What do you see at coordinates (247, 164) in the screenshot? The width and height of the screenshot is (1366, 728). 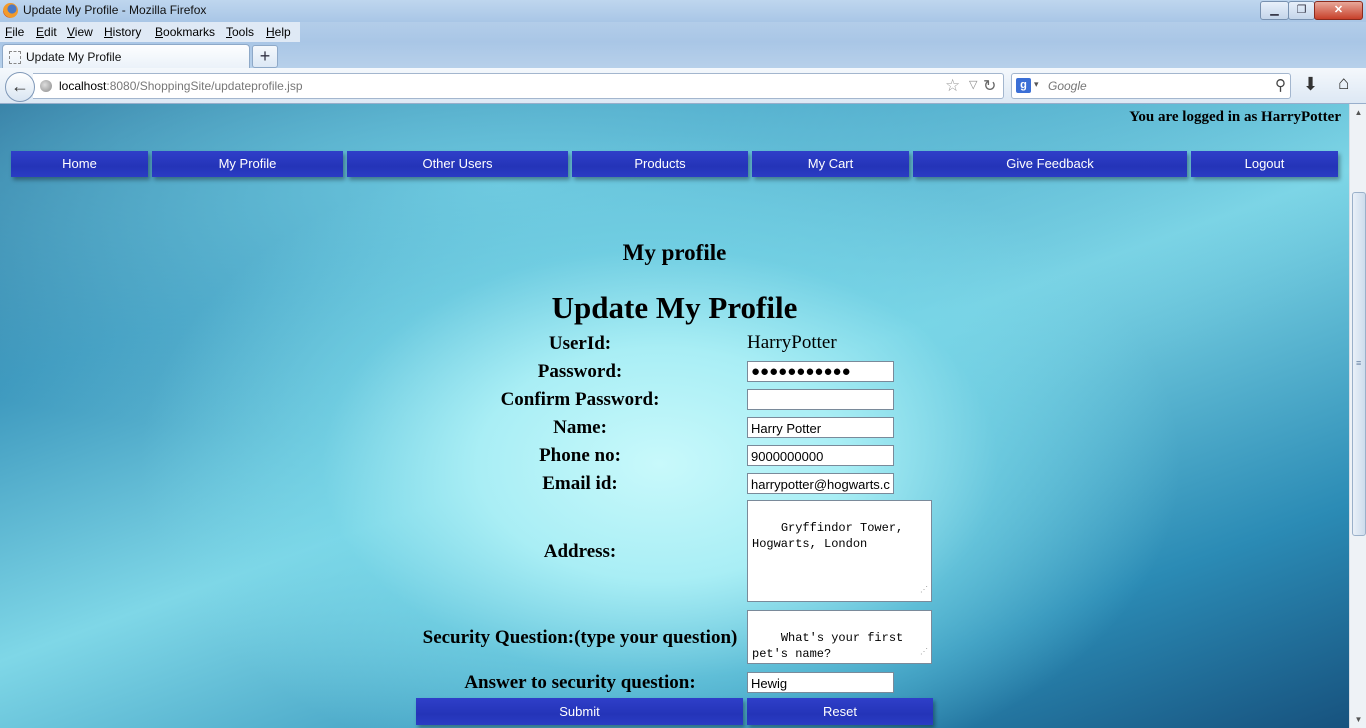 I see `nav-my-profile-button: My Profile` at bounding box center [247, 164].